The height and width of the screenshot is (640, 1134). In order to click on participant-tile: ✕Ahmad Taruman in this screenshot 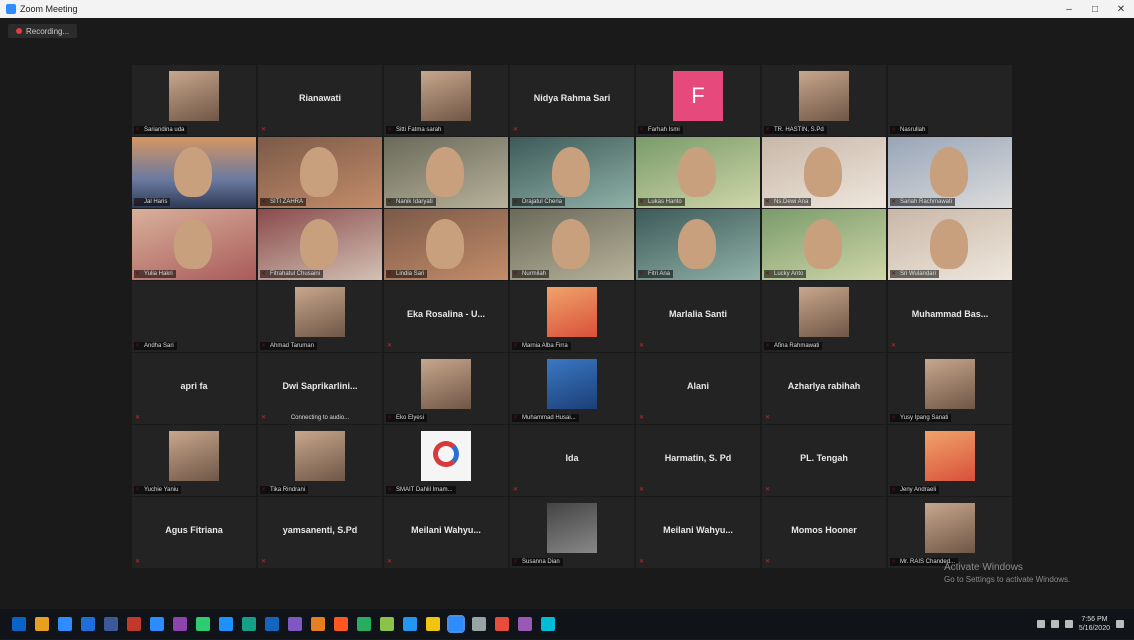, I will do `click(320, 316)`.